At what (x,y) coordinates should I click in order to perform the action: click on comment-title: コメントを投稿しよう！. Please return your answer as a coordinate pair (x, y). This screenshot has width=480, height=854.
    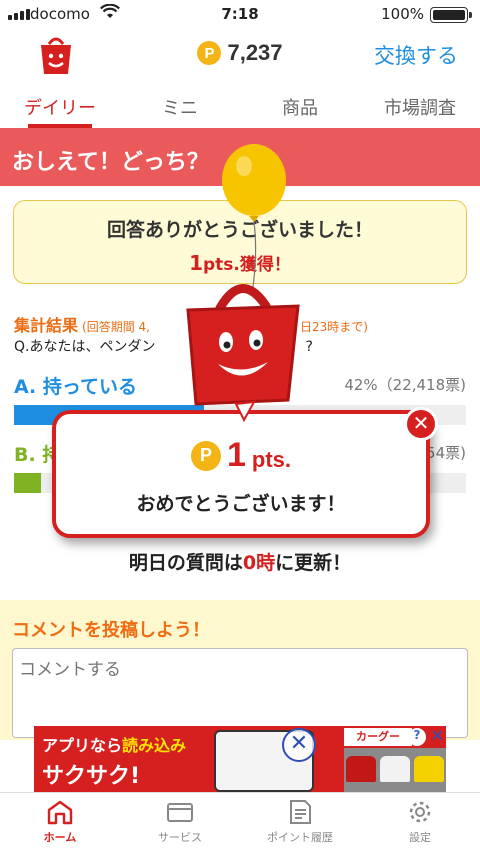
    Looking at the image, I should click on (111, 630).